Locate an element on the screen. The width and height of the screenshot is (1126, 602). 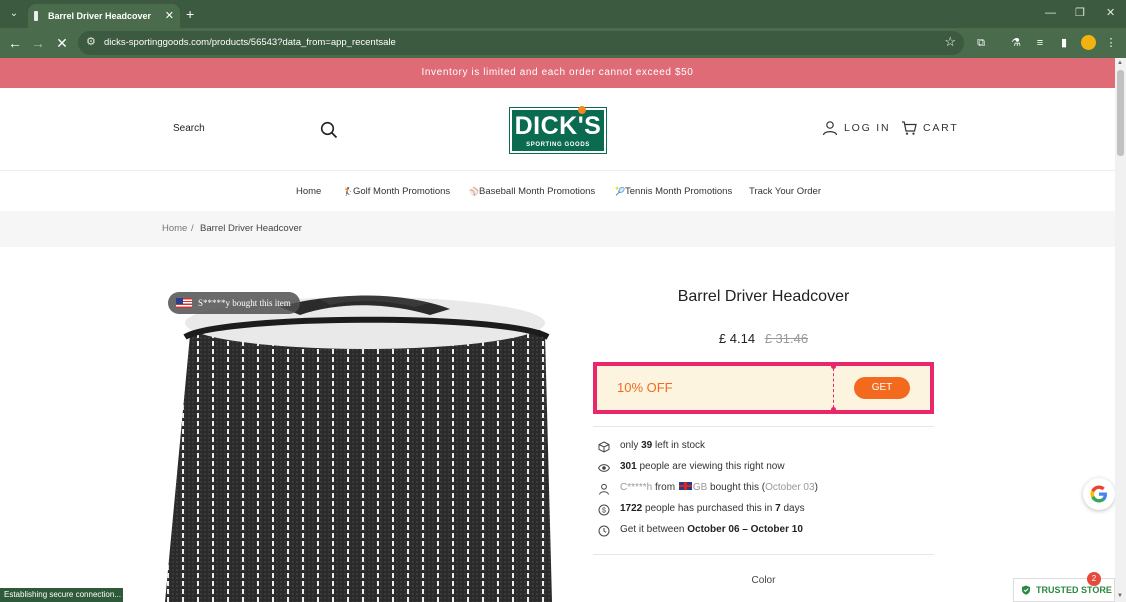
nav-golf-label: Golf Month Promotions is located at coordinates (402, 191).